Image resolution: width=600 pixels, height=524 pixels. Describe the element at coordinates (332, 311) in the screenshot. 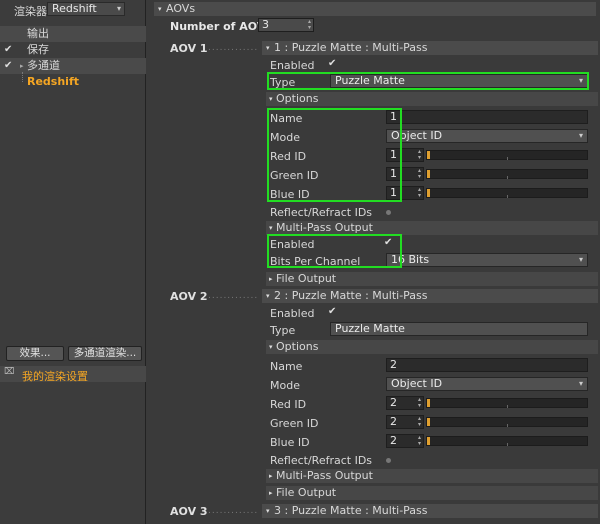

I see `aov2-enabled-checkbox: ✔` at that location.